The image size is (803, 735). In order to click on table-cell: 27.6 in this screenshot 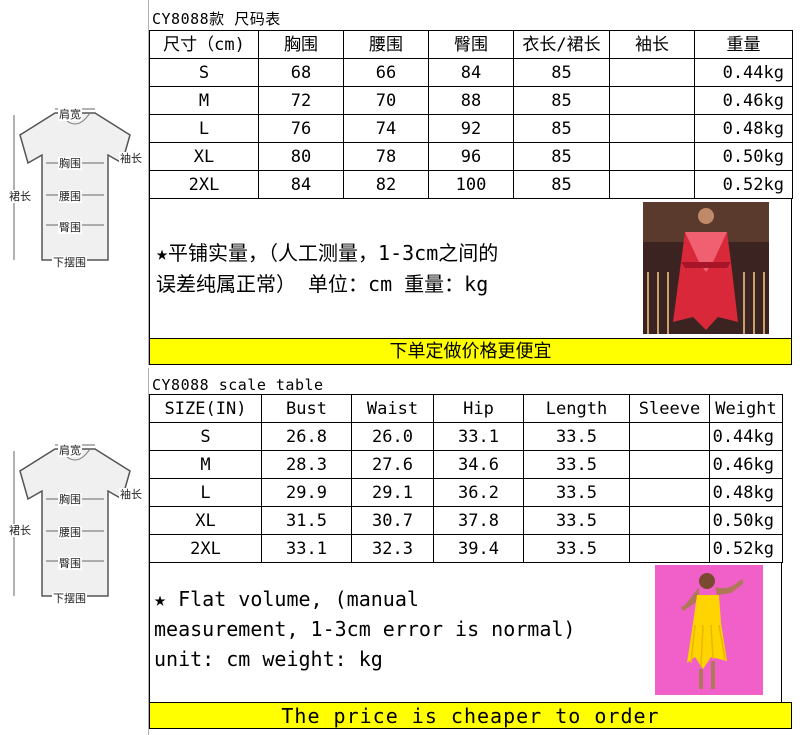, I will do `click(392, 464)`.